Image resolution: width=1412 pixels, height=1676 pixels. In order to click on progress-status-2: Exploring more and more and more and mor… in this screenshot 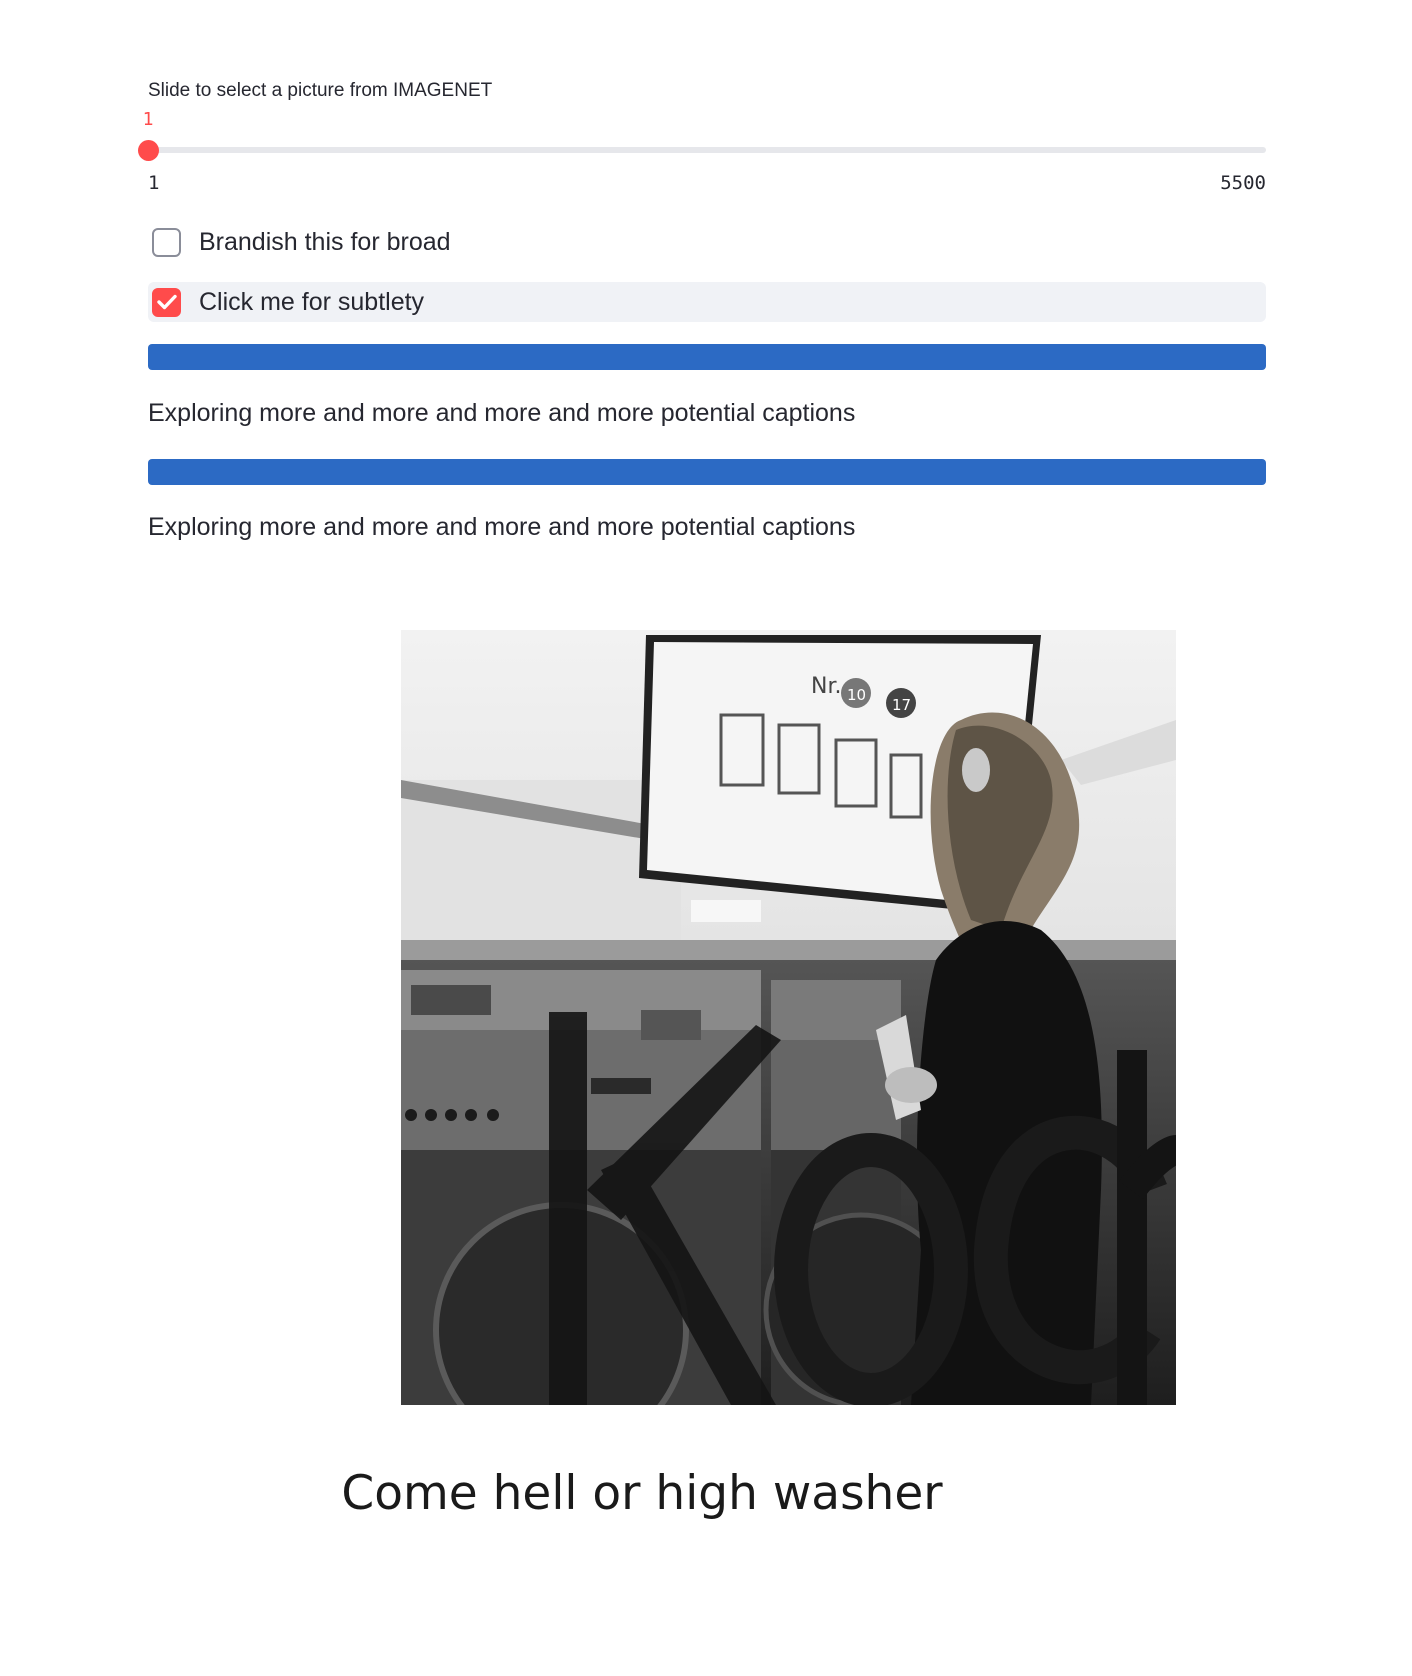, I will do `click(502, 527)`.